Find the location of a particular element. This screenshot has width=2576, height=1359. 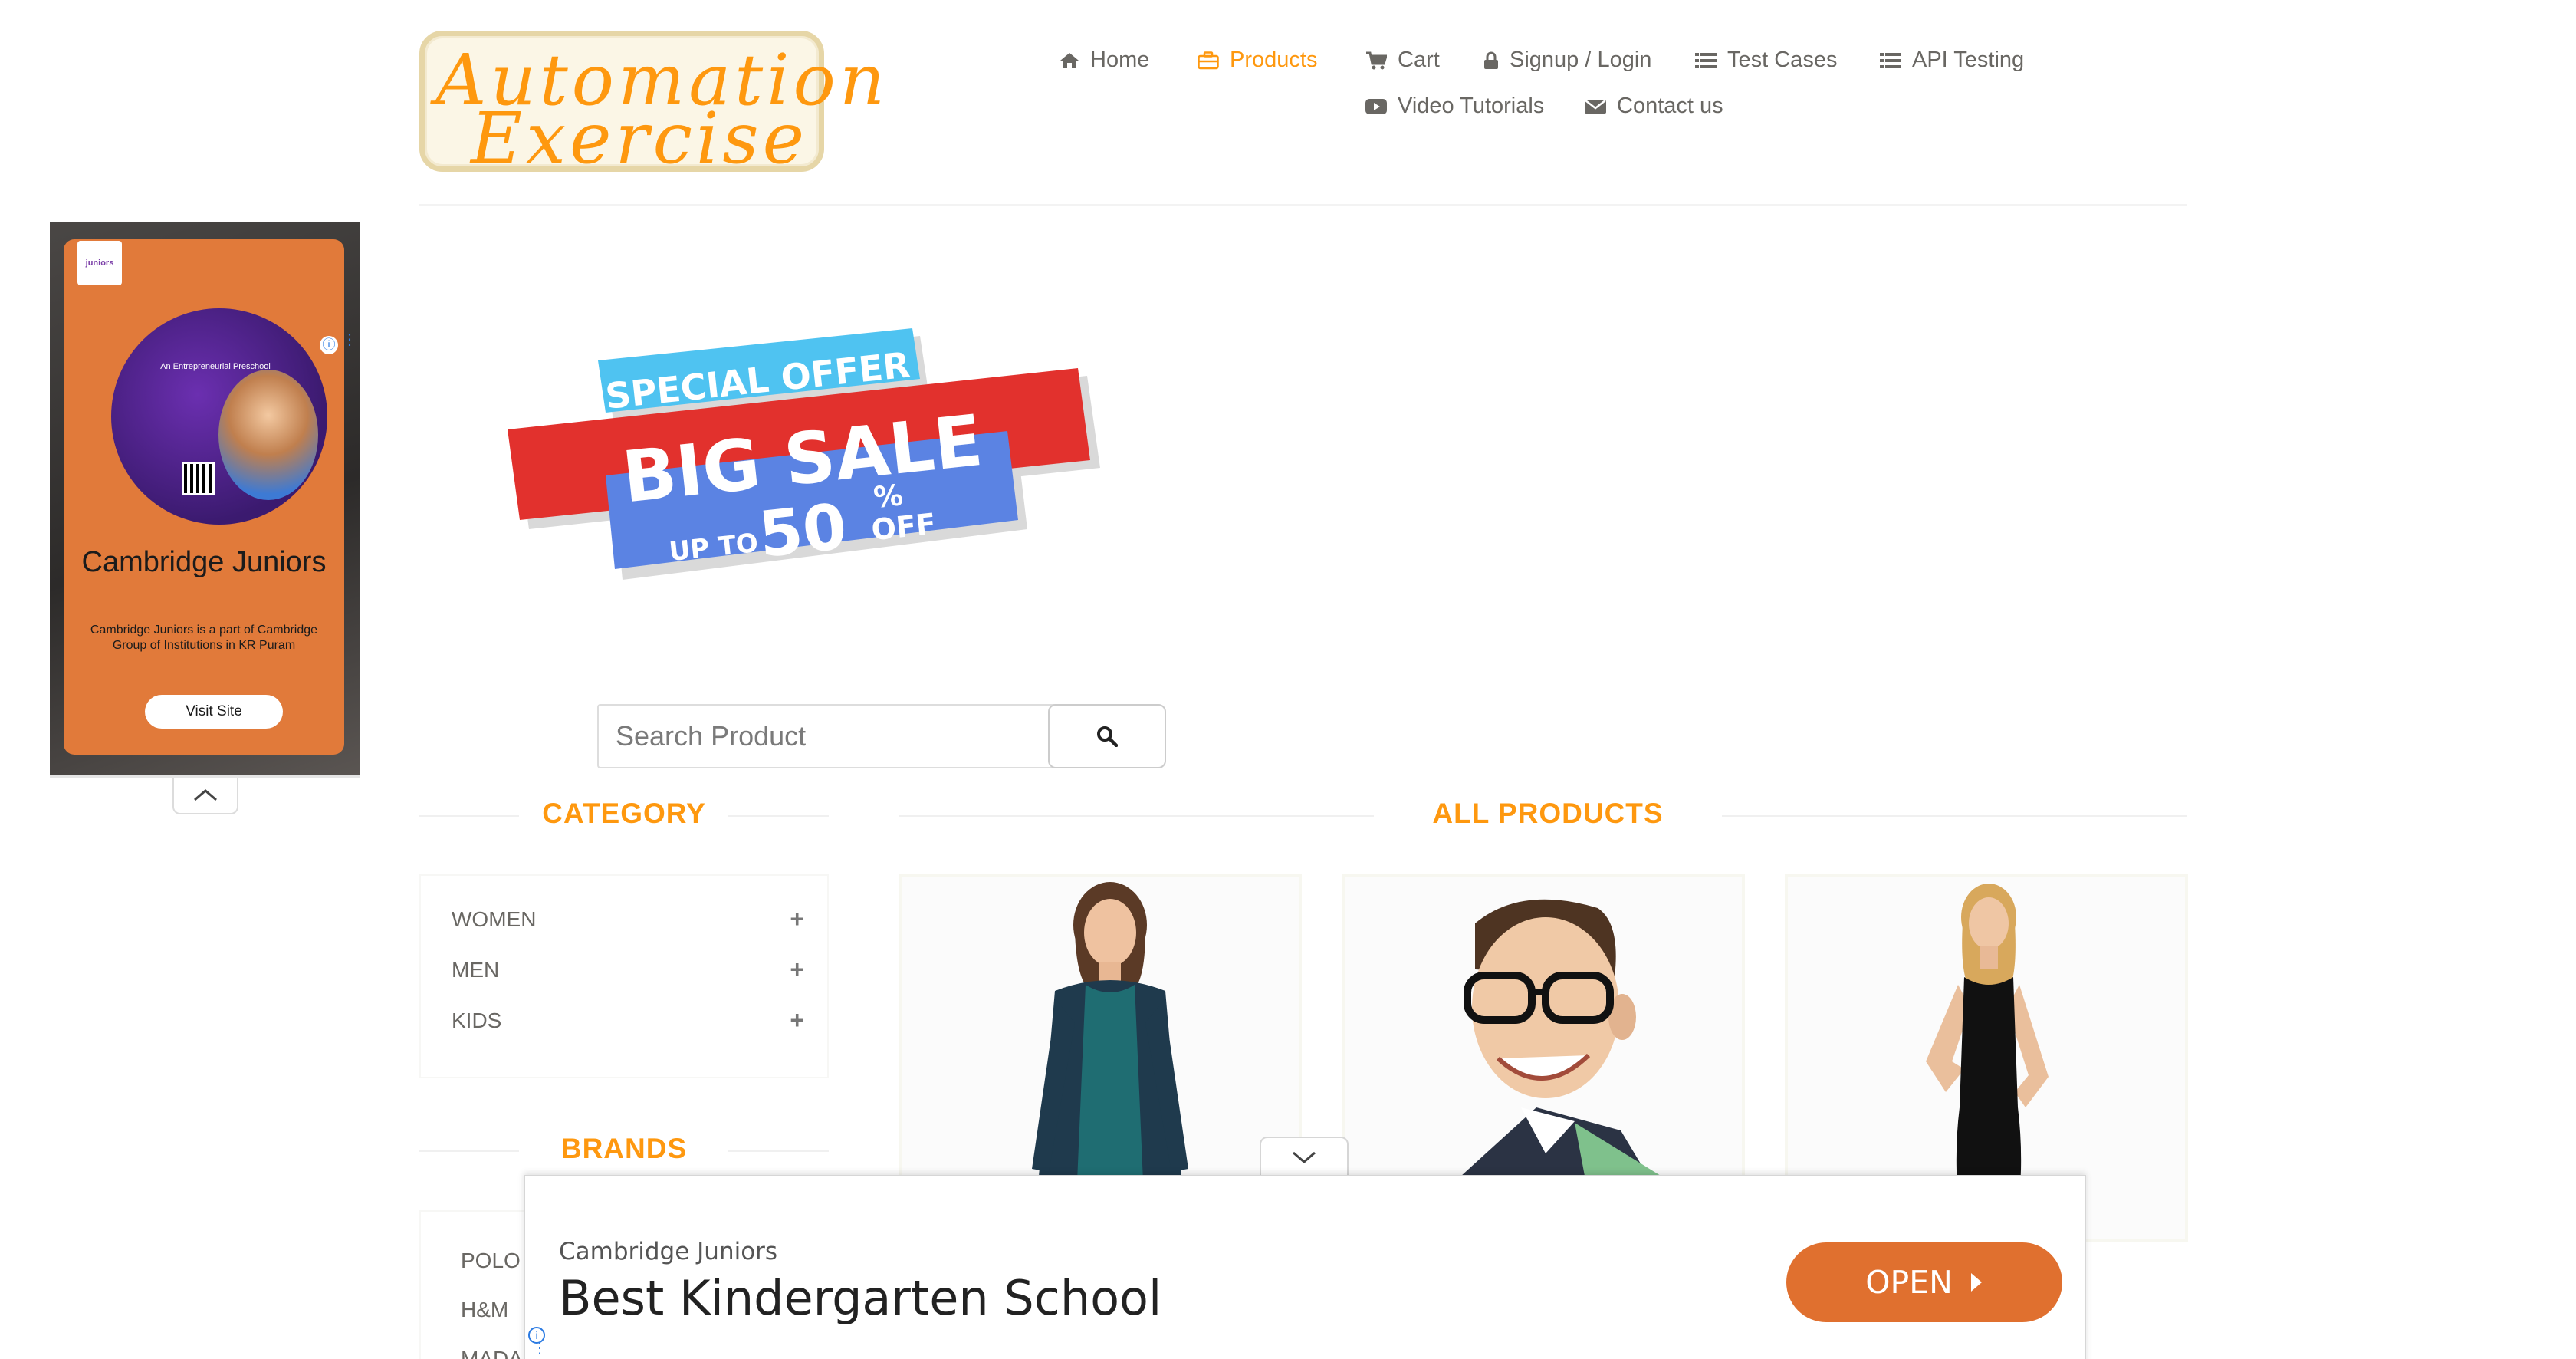

nav-label: Signup / Login is located at coordinates (1581, 60).